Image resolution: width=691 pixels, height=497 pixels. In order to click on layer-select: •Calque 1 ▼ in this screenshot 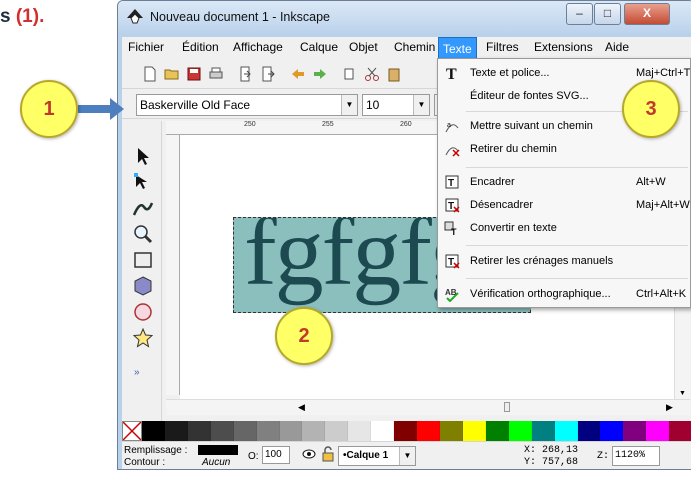, I will do `click(377, 456)`.